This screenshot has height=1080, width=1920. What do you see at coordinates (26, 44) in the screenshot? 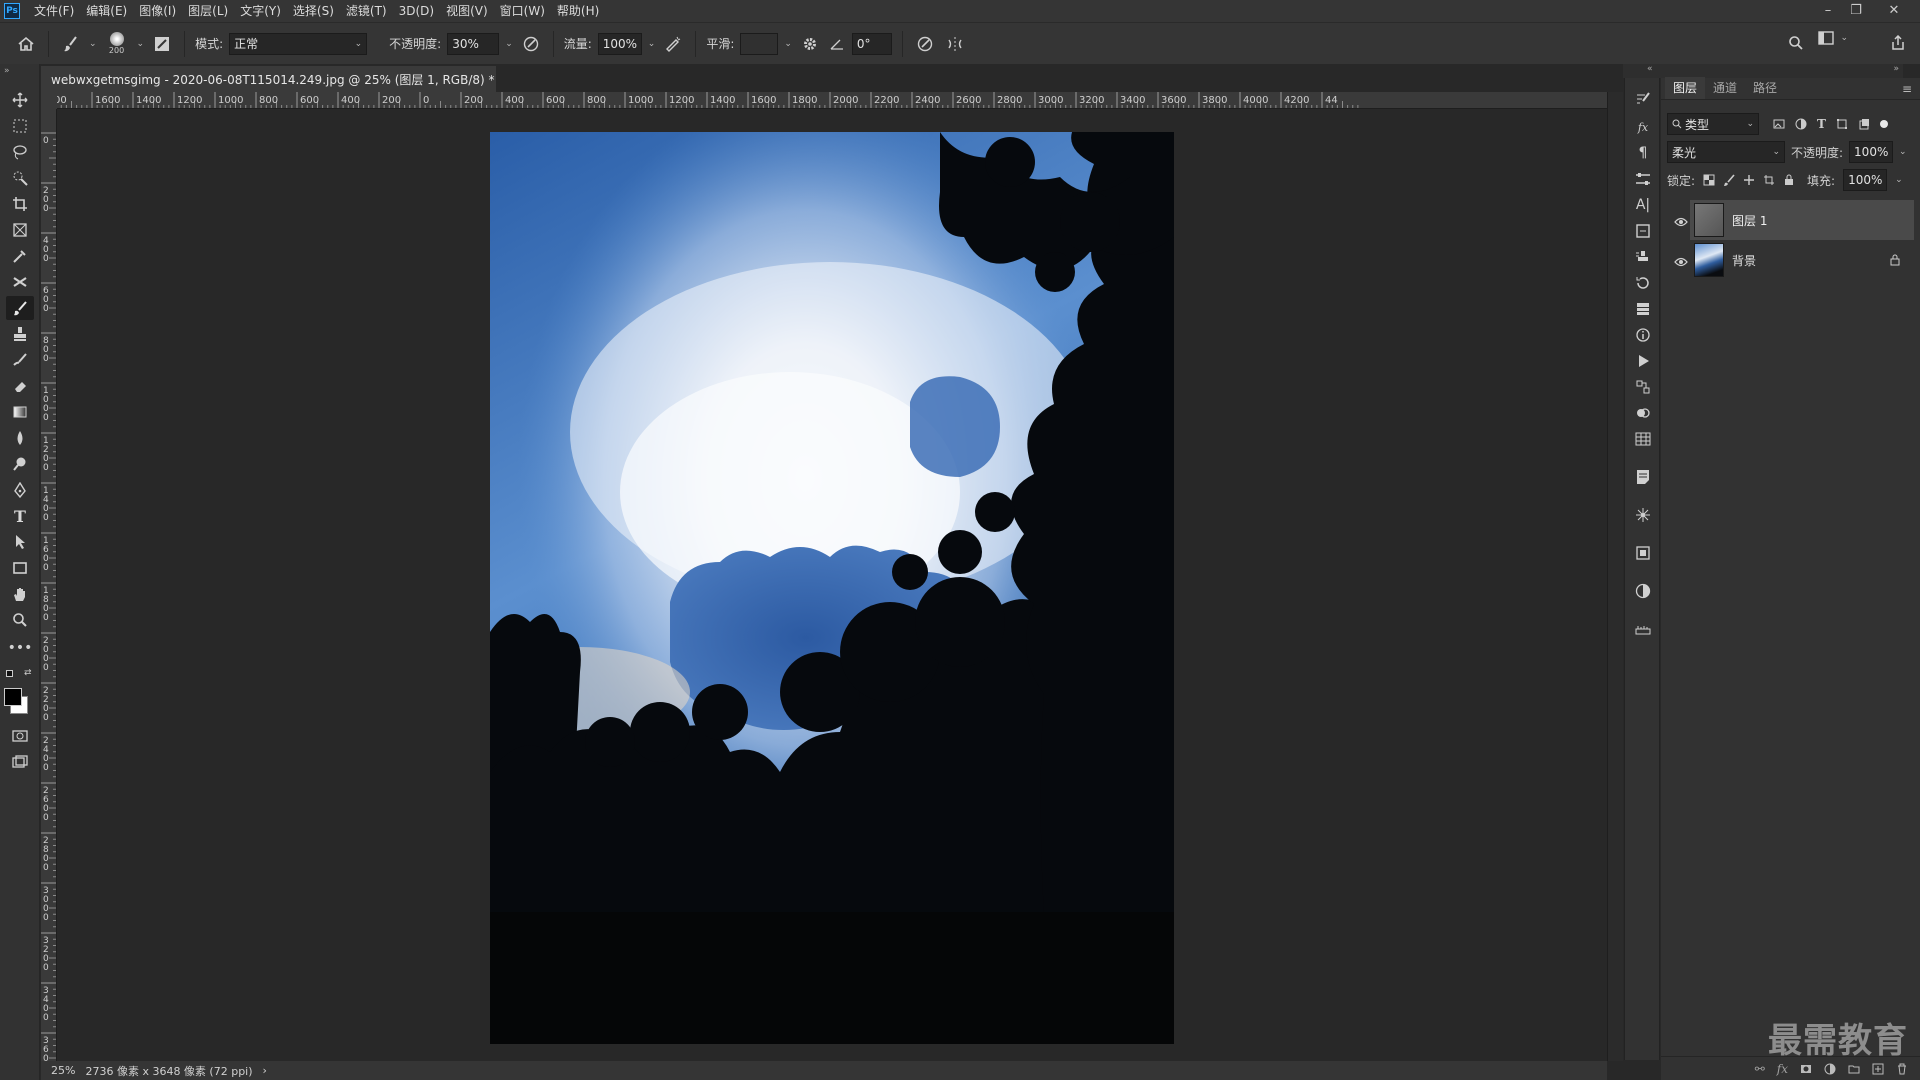
I see `home-icon` at bounding box center [26, 44].